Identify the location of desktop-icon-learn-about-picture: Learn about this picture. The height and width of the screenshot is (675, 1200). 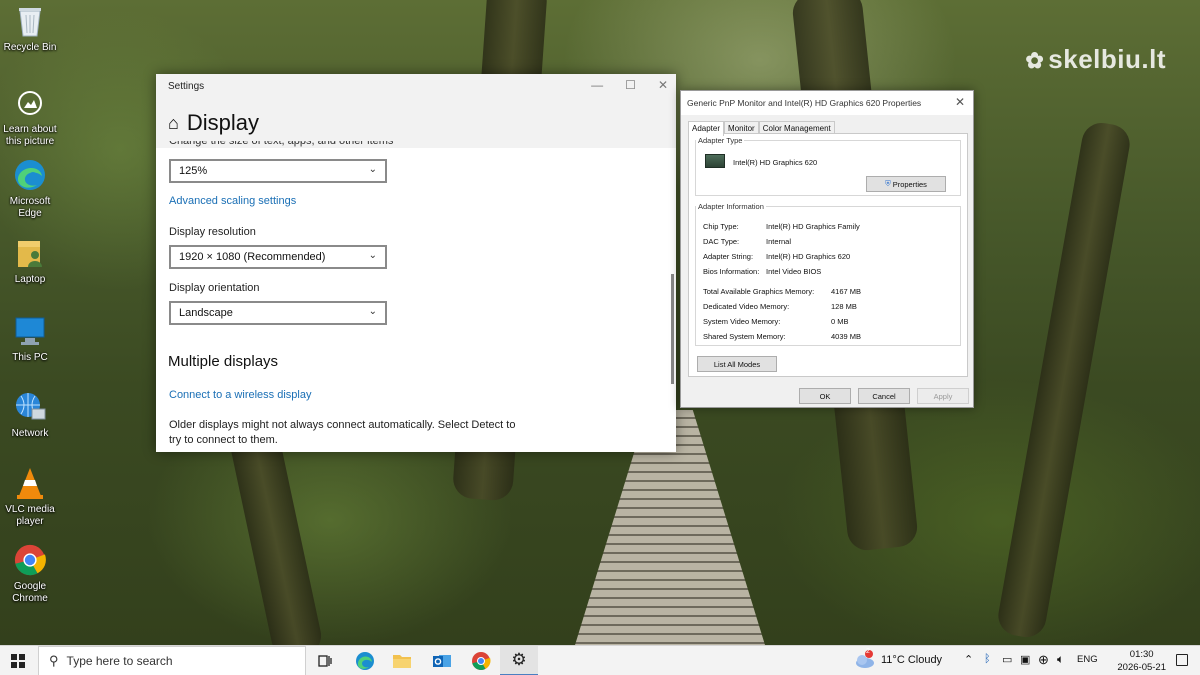
(30, 117).